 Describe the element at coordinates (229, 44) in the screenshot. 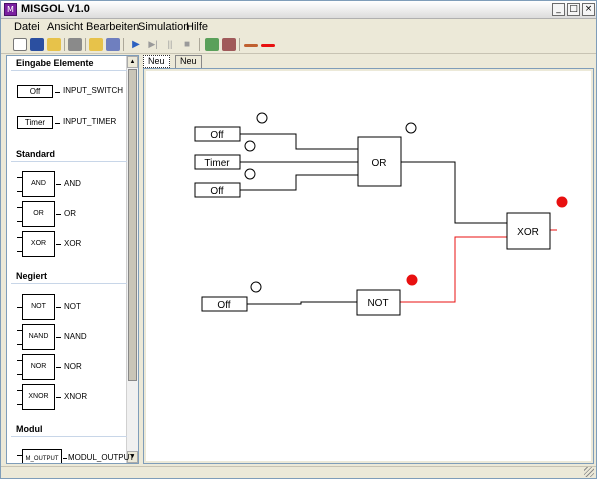

I see `zoom-out-icon` at that location.